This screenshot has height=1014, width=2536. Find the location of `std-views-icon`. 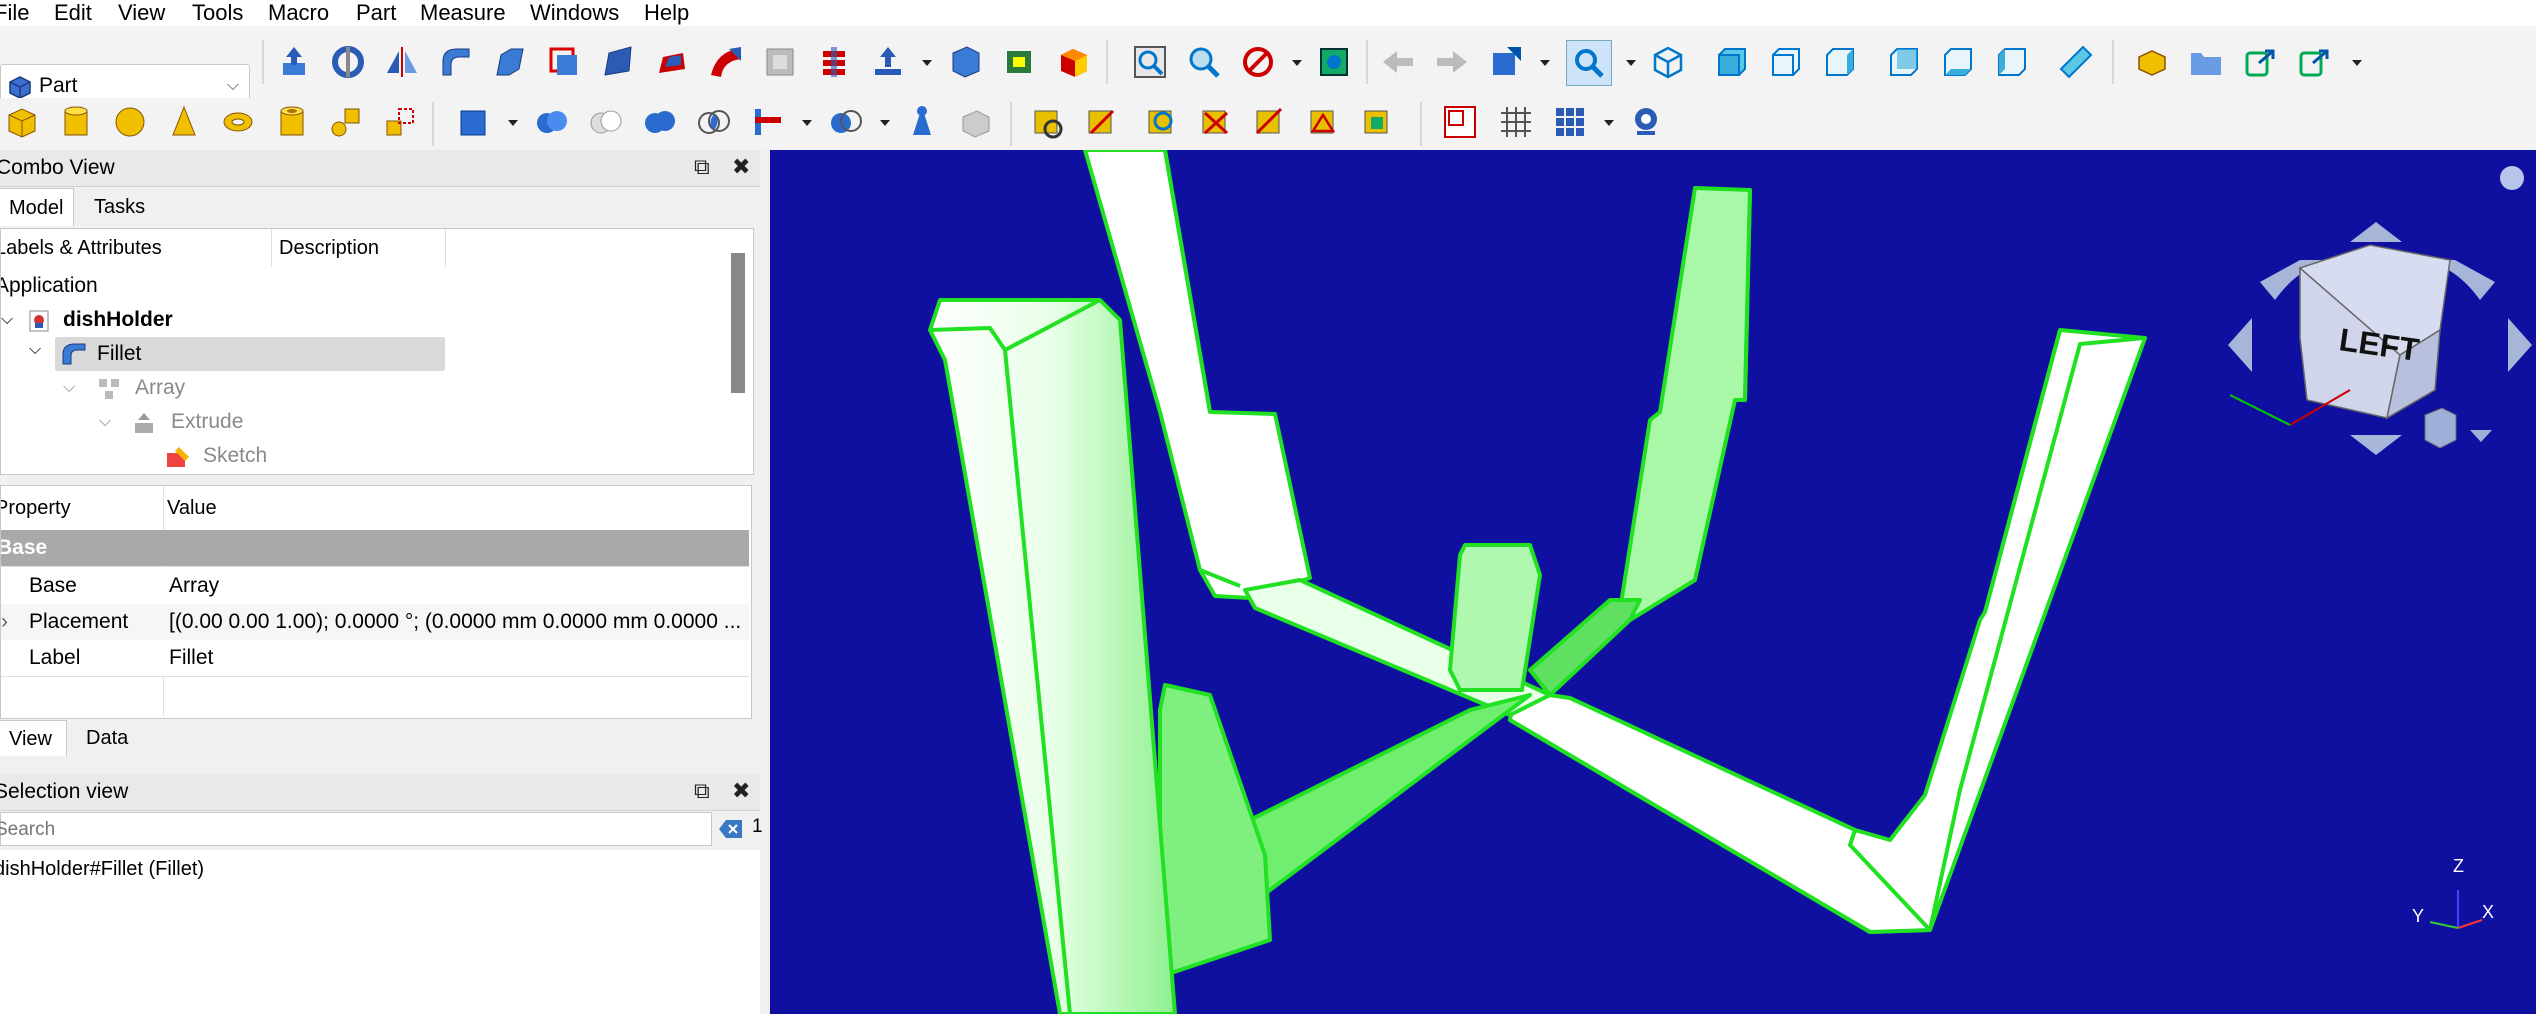

std-views-icon is located at coordinates (1589, 63).